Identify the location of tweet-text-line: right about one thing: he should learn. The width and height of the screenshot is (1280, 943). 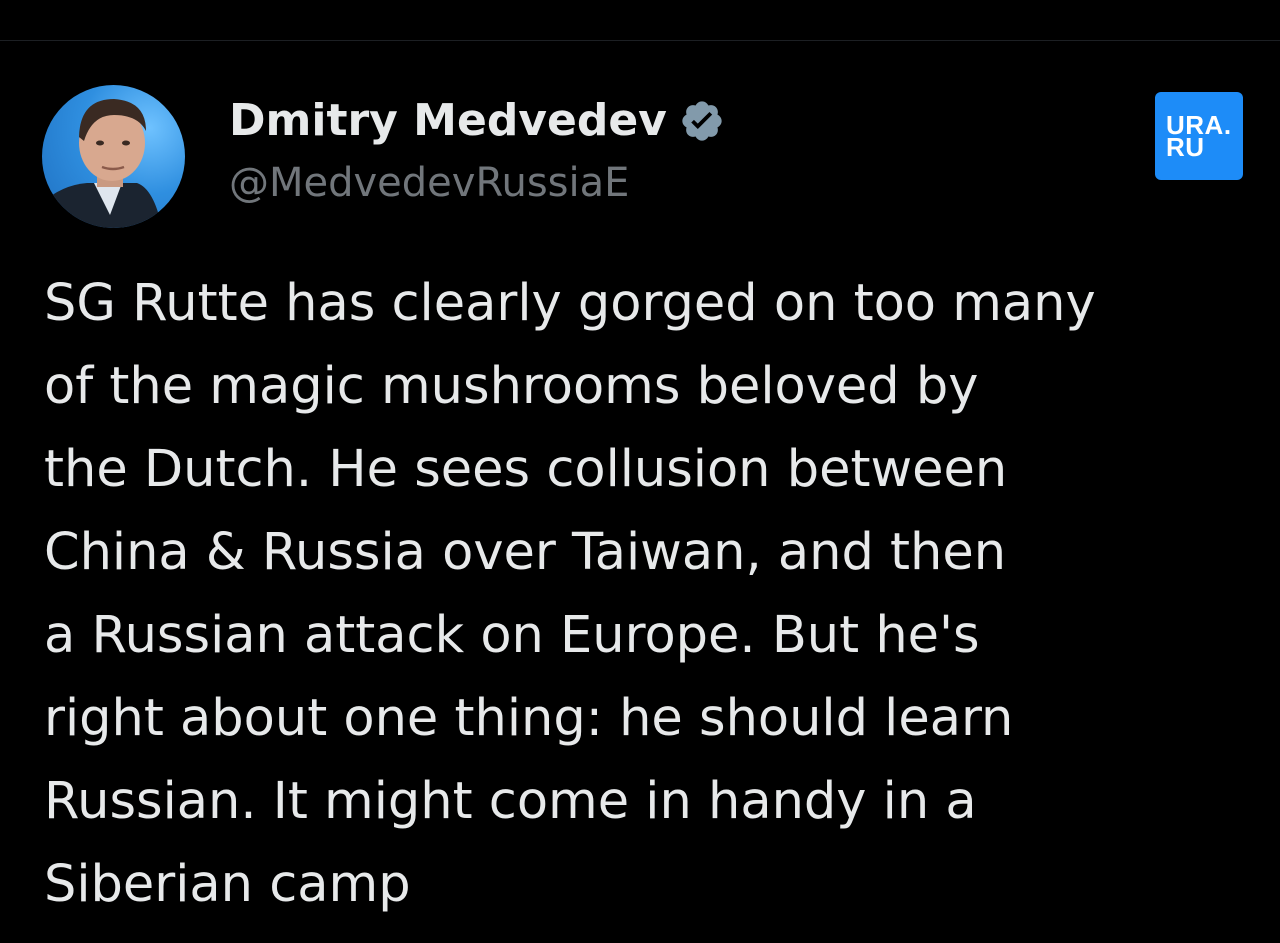
(529, 718).